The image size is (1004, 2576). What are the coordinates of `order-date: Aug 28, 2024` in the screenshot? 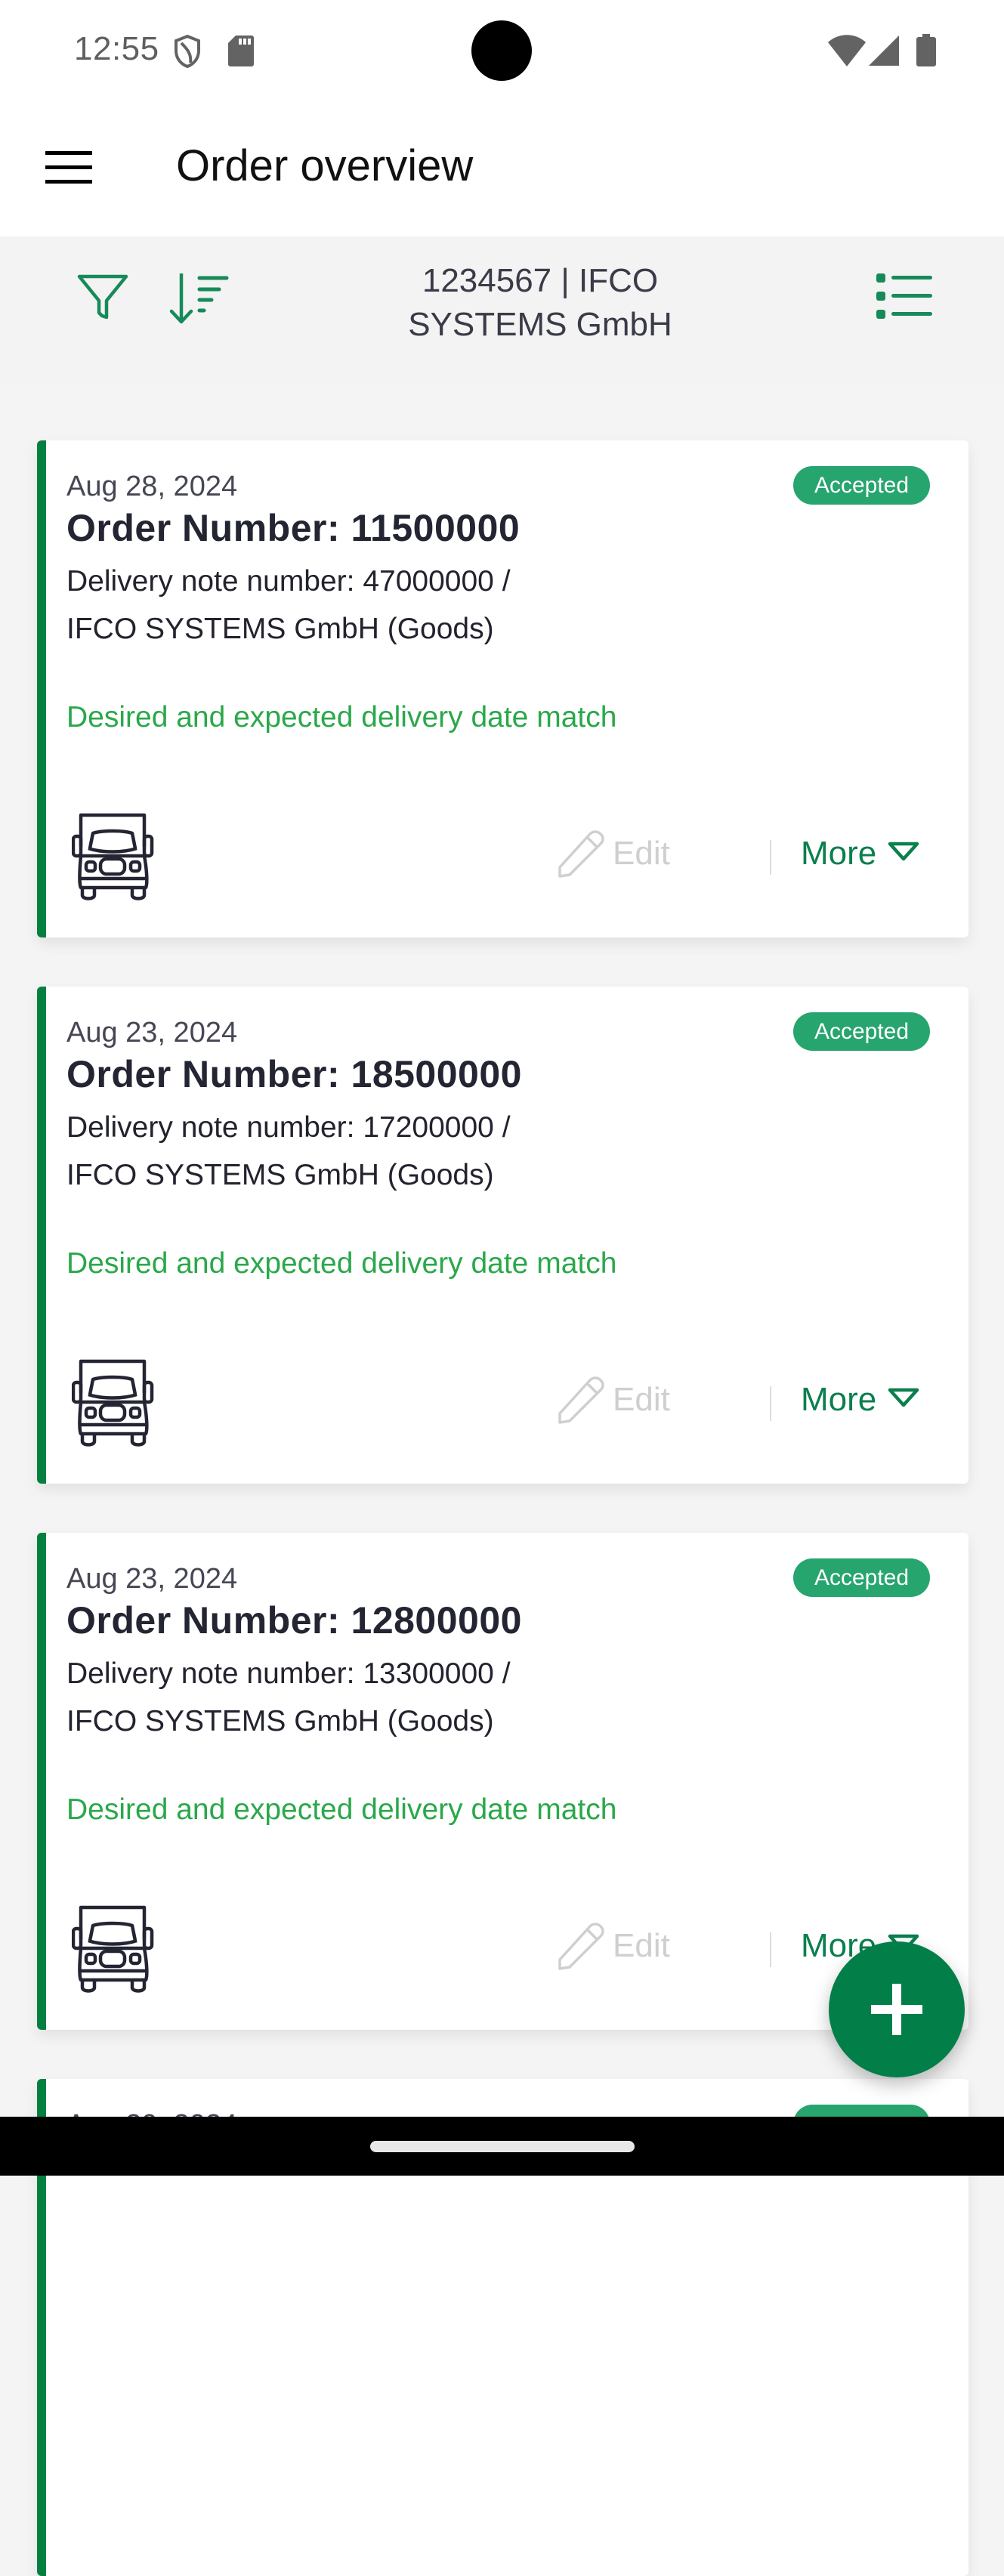 It's located at (152, 486).